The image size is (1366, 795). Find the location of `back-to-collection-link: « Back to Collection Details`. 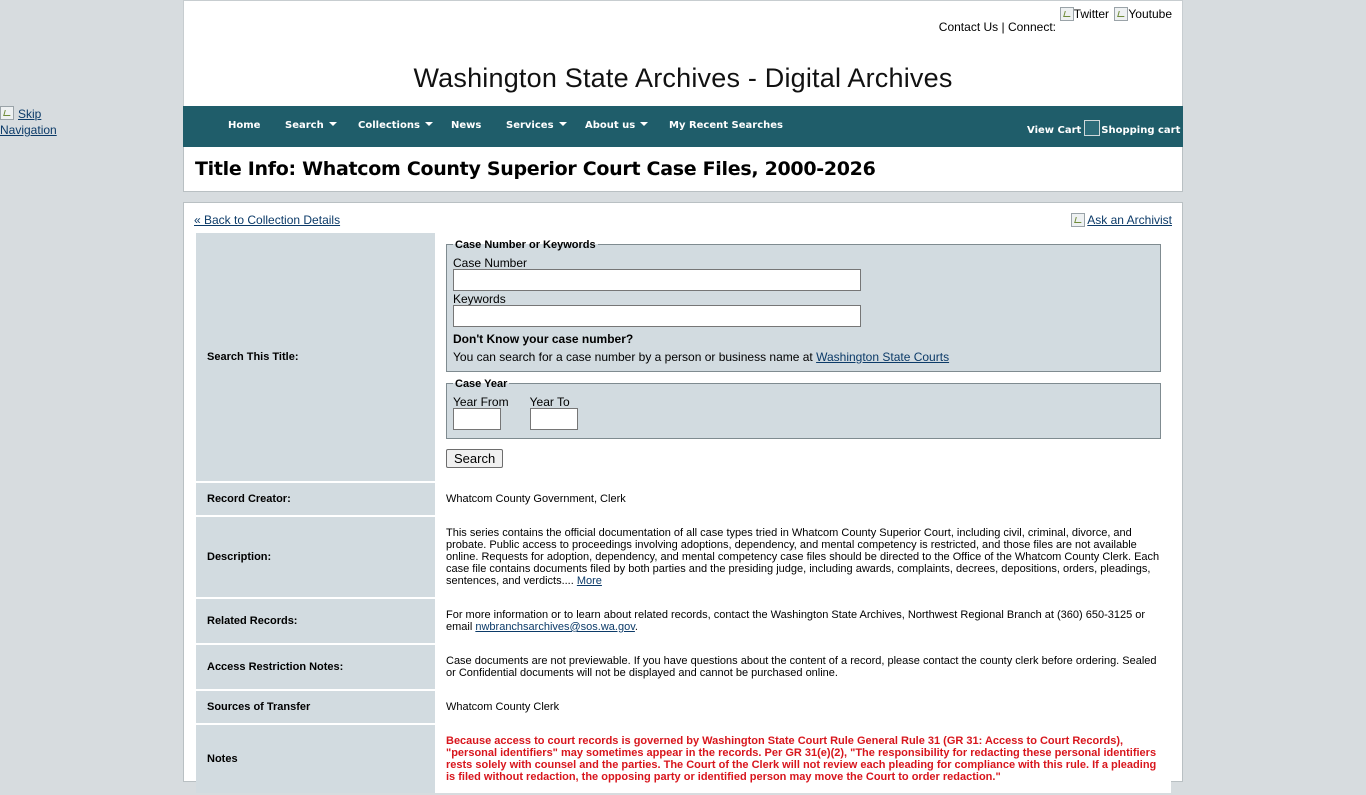

back-to-collection-link: « Back to Collection Details is located at coordinates (267, 220).